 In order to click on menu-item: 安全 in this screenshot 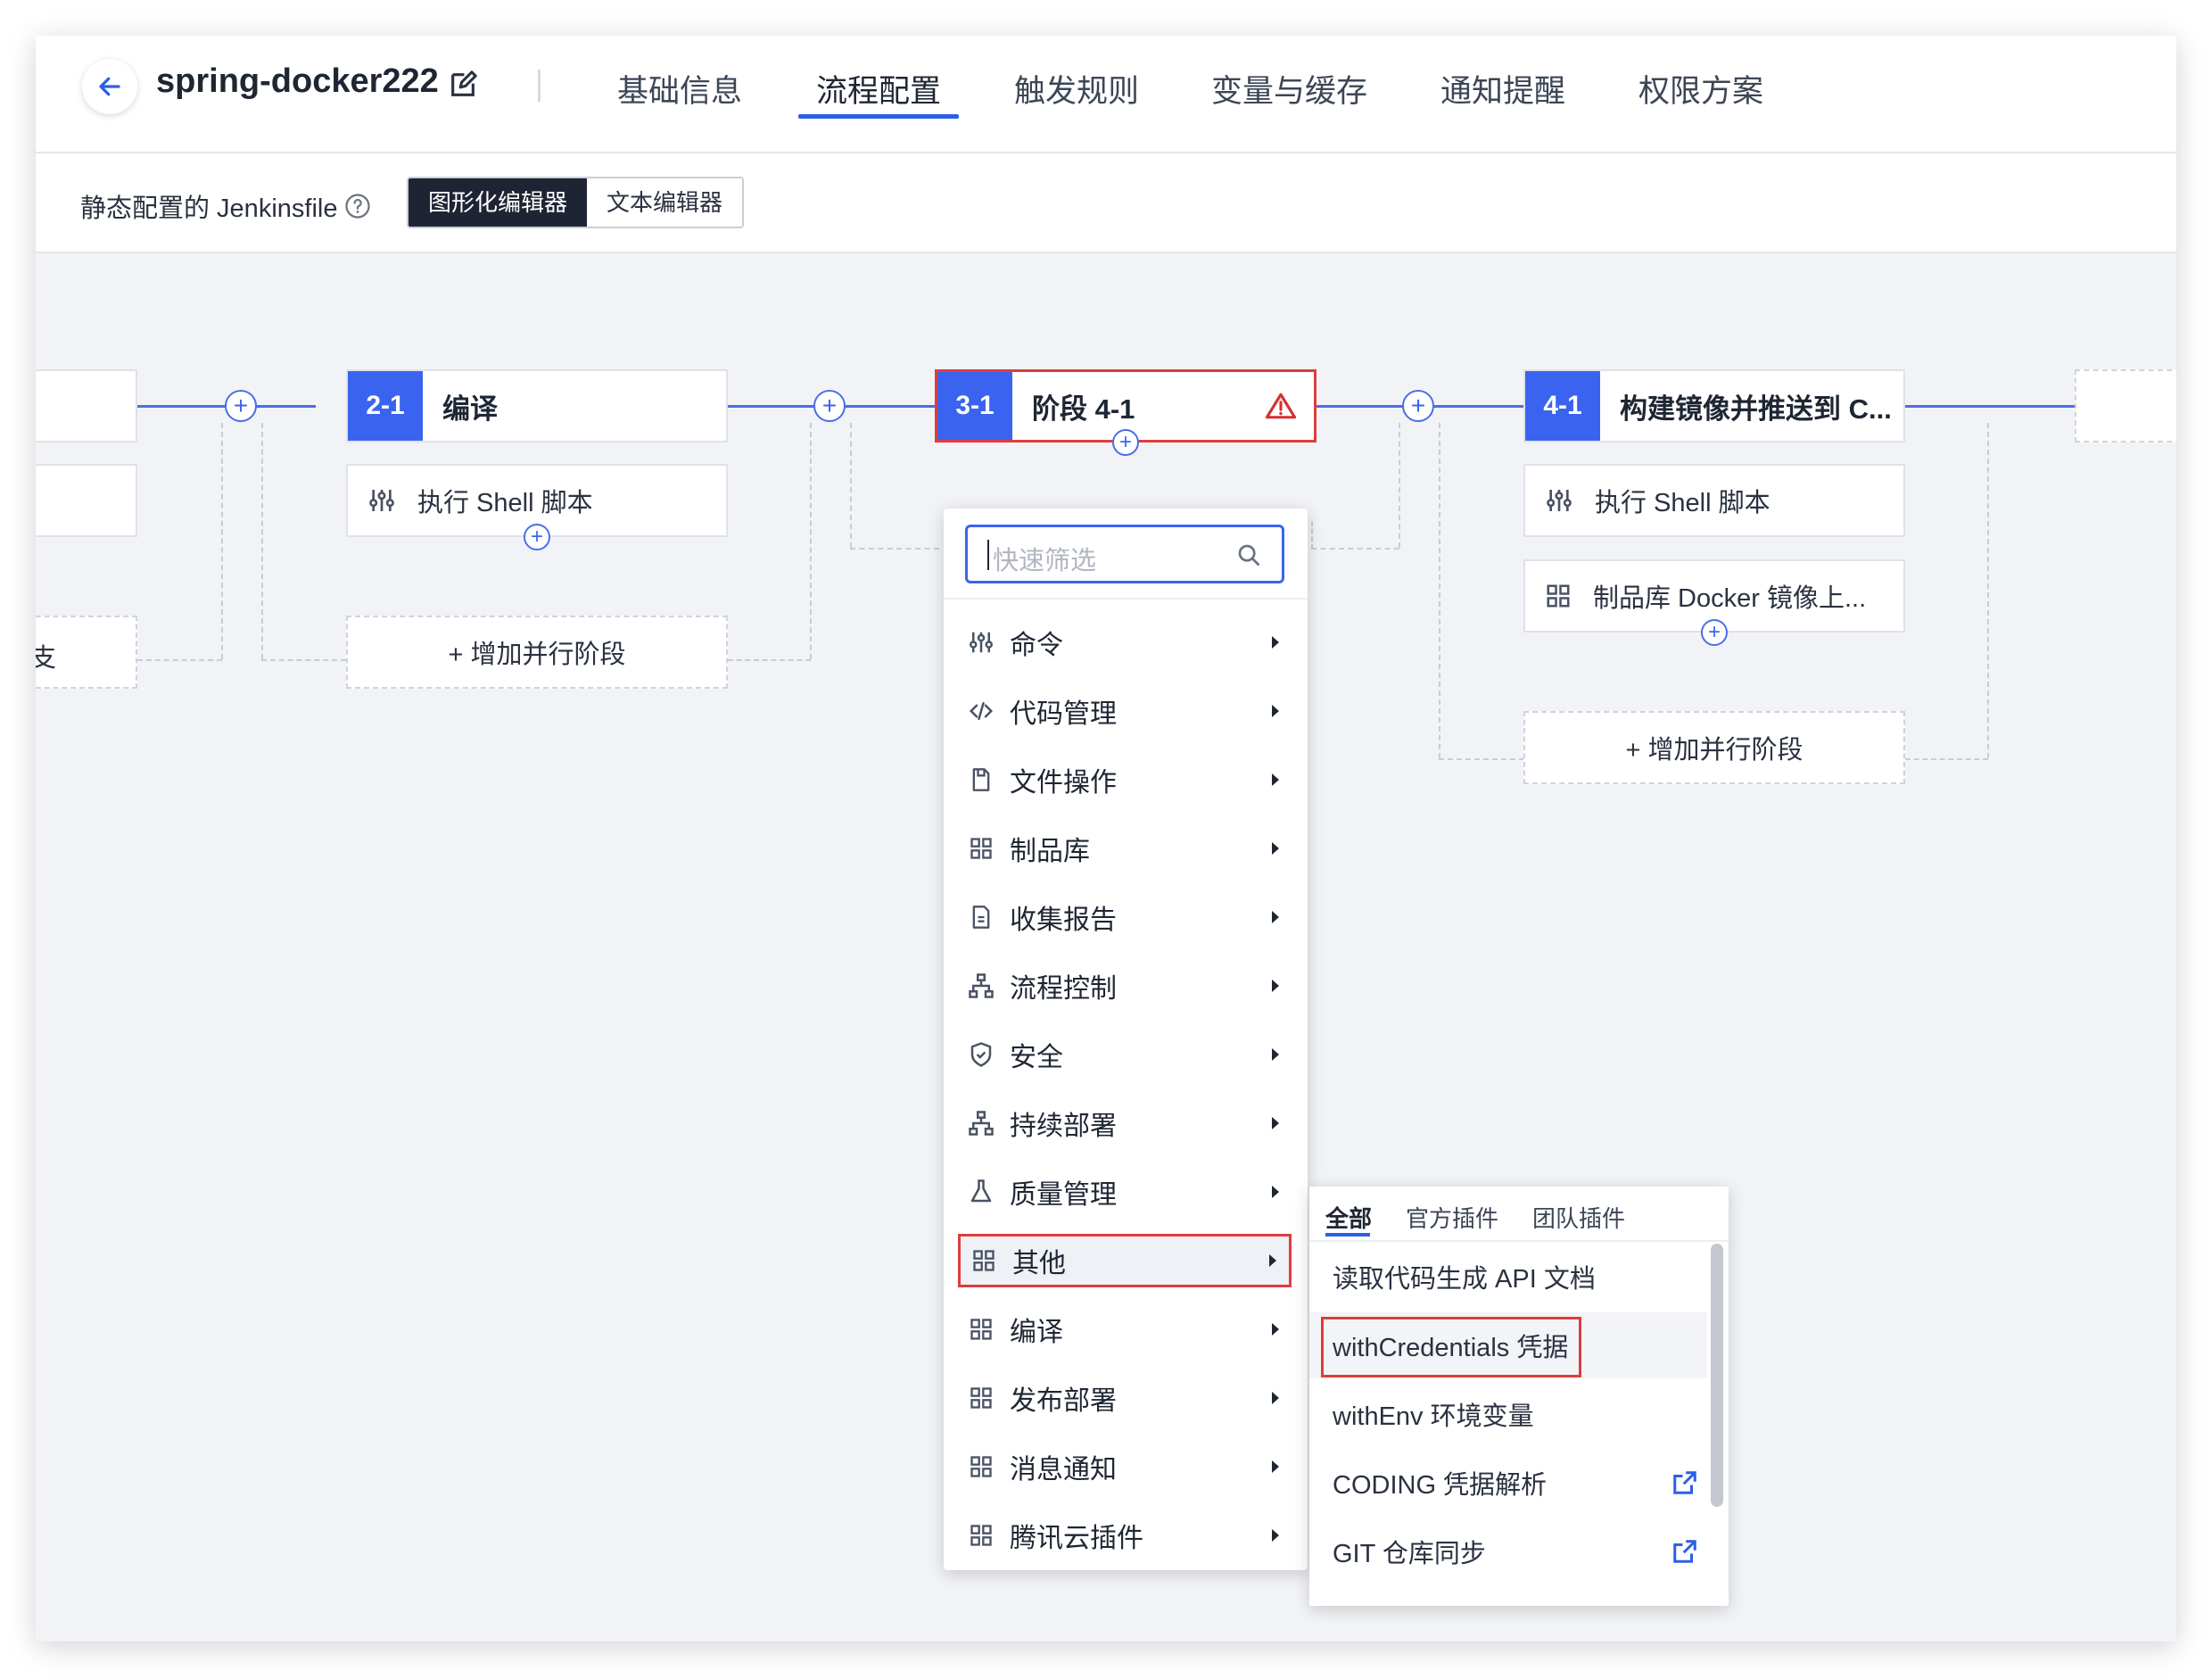, I will do `click(1125, 1054)`.